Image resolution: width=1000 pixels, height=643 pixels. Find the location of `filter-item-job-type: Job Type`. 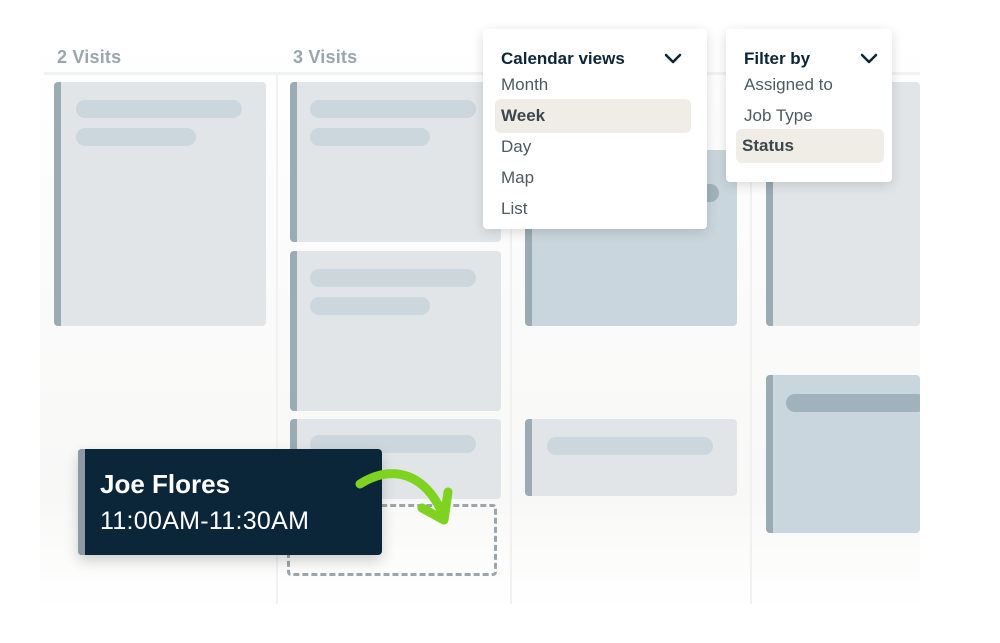

filter-item-job-type: Job Type is located at coordinates (811, 116).